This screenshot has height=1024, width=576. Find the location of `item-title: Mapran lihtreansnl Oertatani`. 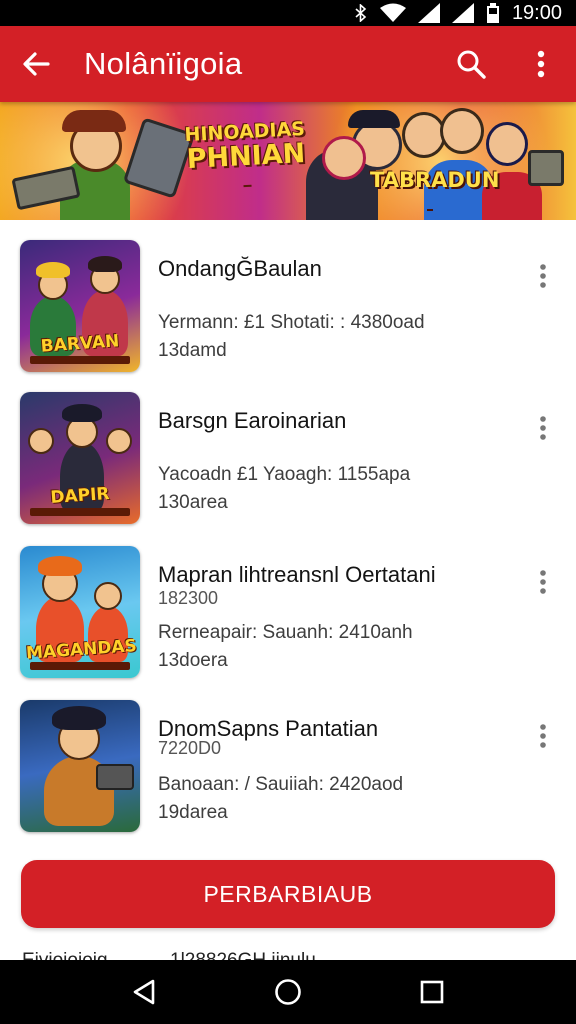

item-title: Mapran lihtreansnl Oertatani is located at coordinates (297, 574).